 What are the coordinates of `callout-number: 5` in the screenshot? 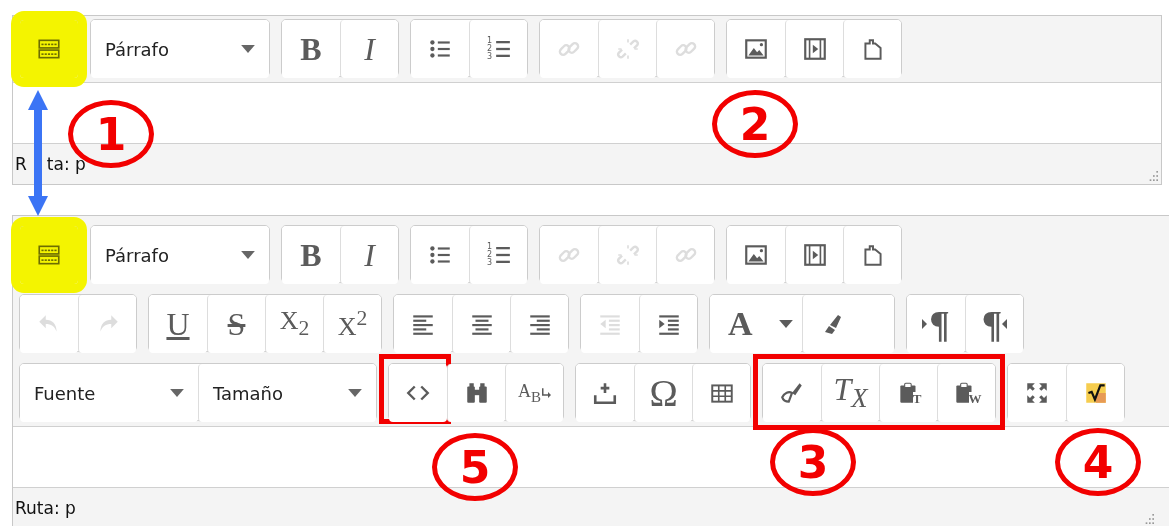 It's located at (475, 467).